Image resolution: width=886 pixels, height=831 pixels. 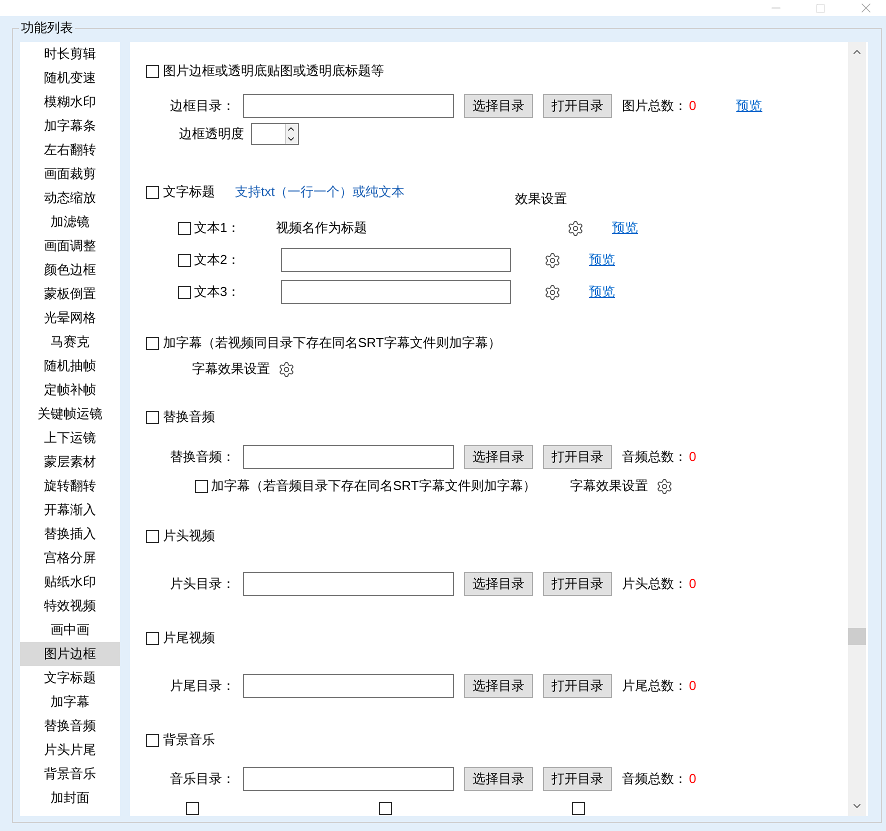 I want to click on column-header: 效果设置, so click(x=541, y=199).